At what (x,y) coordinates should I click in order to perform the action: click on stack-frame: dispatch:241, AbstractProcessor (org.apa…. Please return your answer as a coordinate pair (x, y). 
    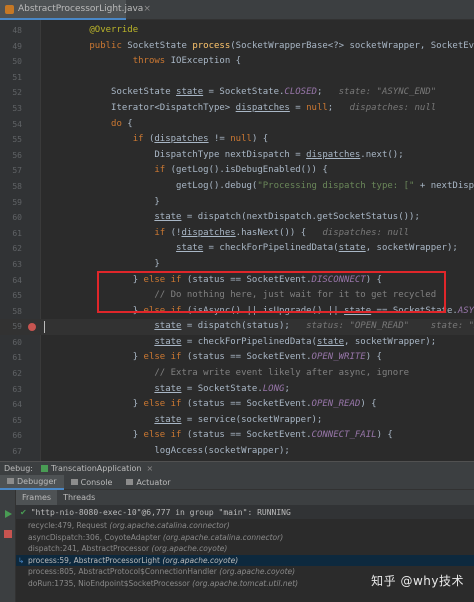
    Looking at the image, I should click on (245, 549).